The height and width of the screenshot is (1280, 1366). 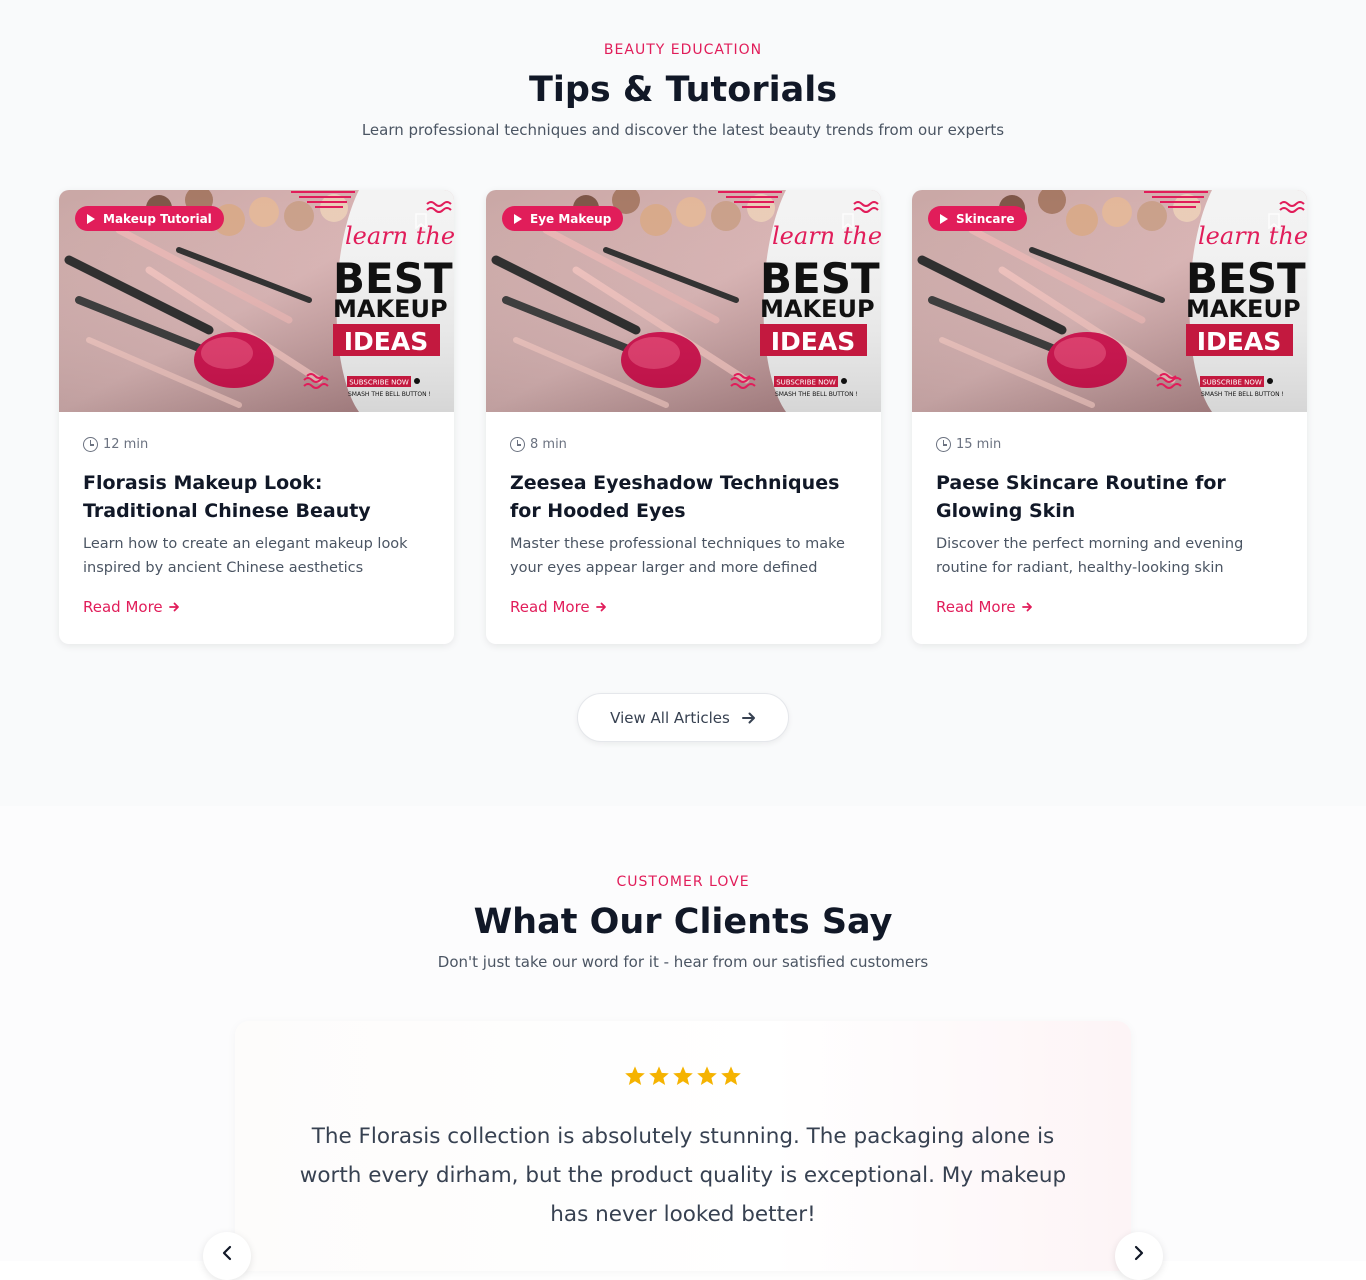 I want to click on category-label: Makeup Tutorial, so click(x=157, y=218).